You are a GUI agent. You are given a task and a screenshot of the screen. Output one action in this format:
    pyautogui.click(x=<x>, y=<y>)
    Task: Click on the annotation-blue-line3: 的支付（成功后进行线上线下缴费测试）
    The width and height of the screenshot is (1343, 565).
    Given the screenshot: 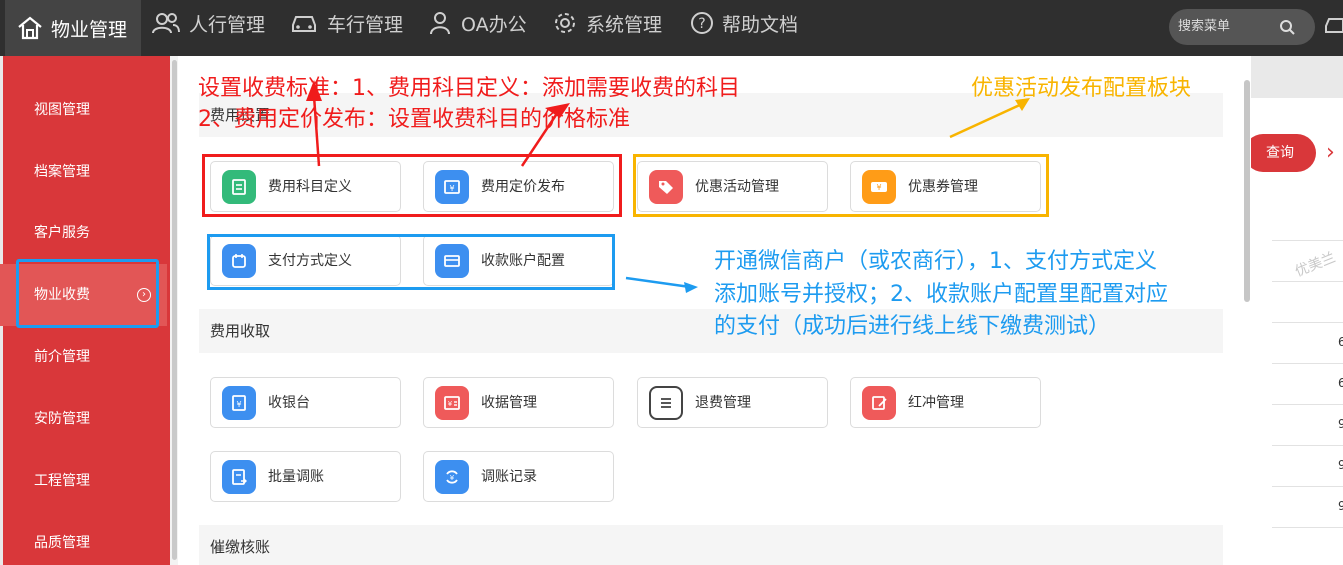 What is the action you would take?
    pyautogui.click(x=912, y=326)
    